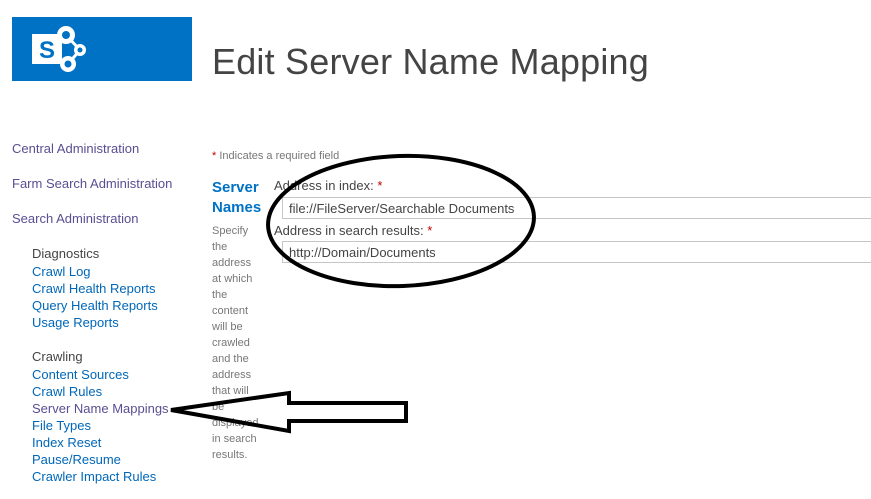 The image size is (871, 499). I want to click on nav-search-administration: Search Administration, so click(75, 218).